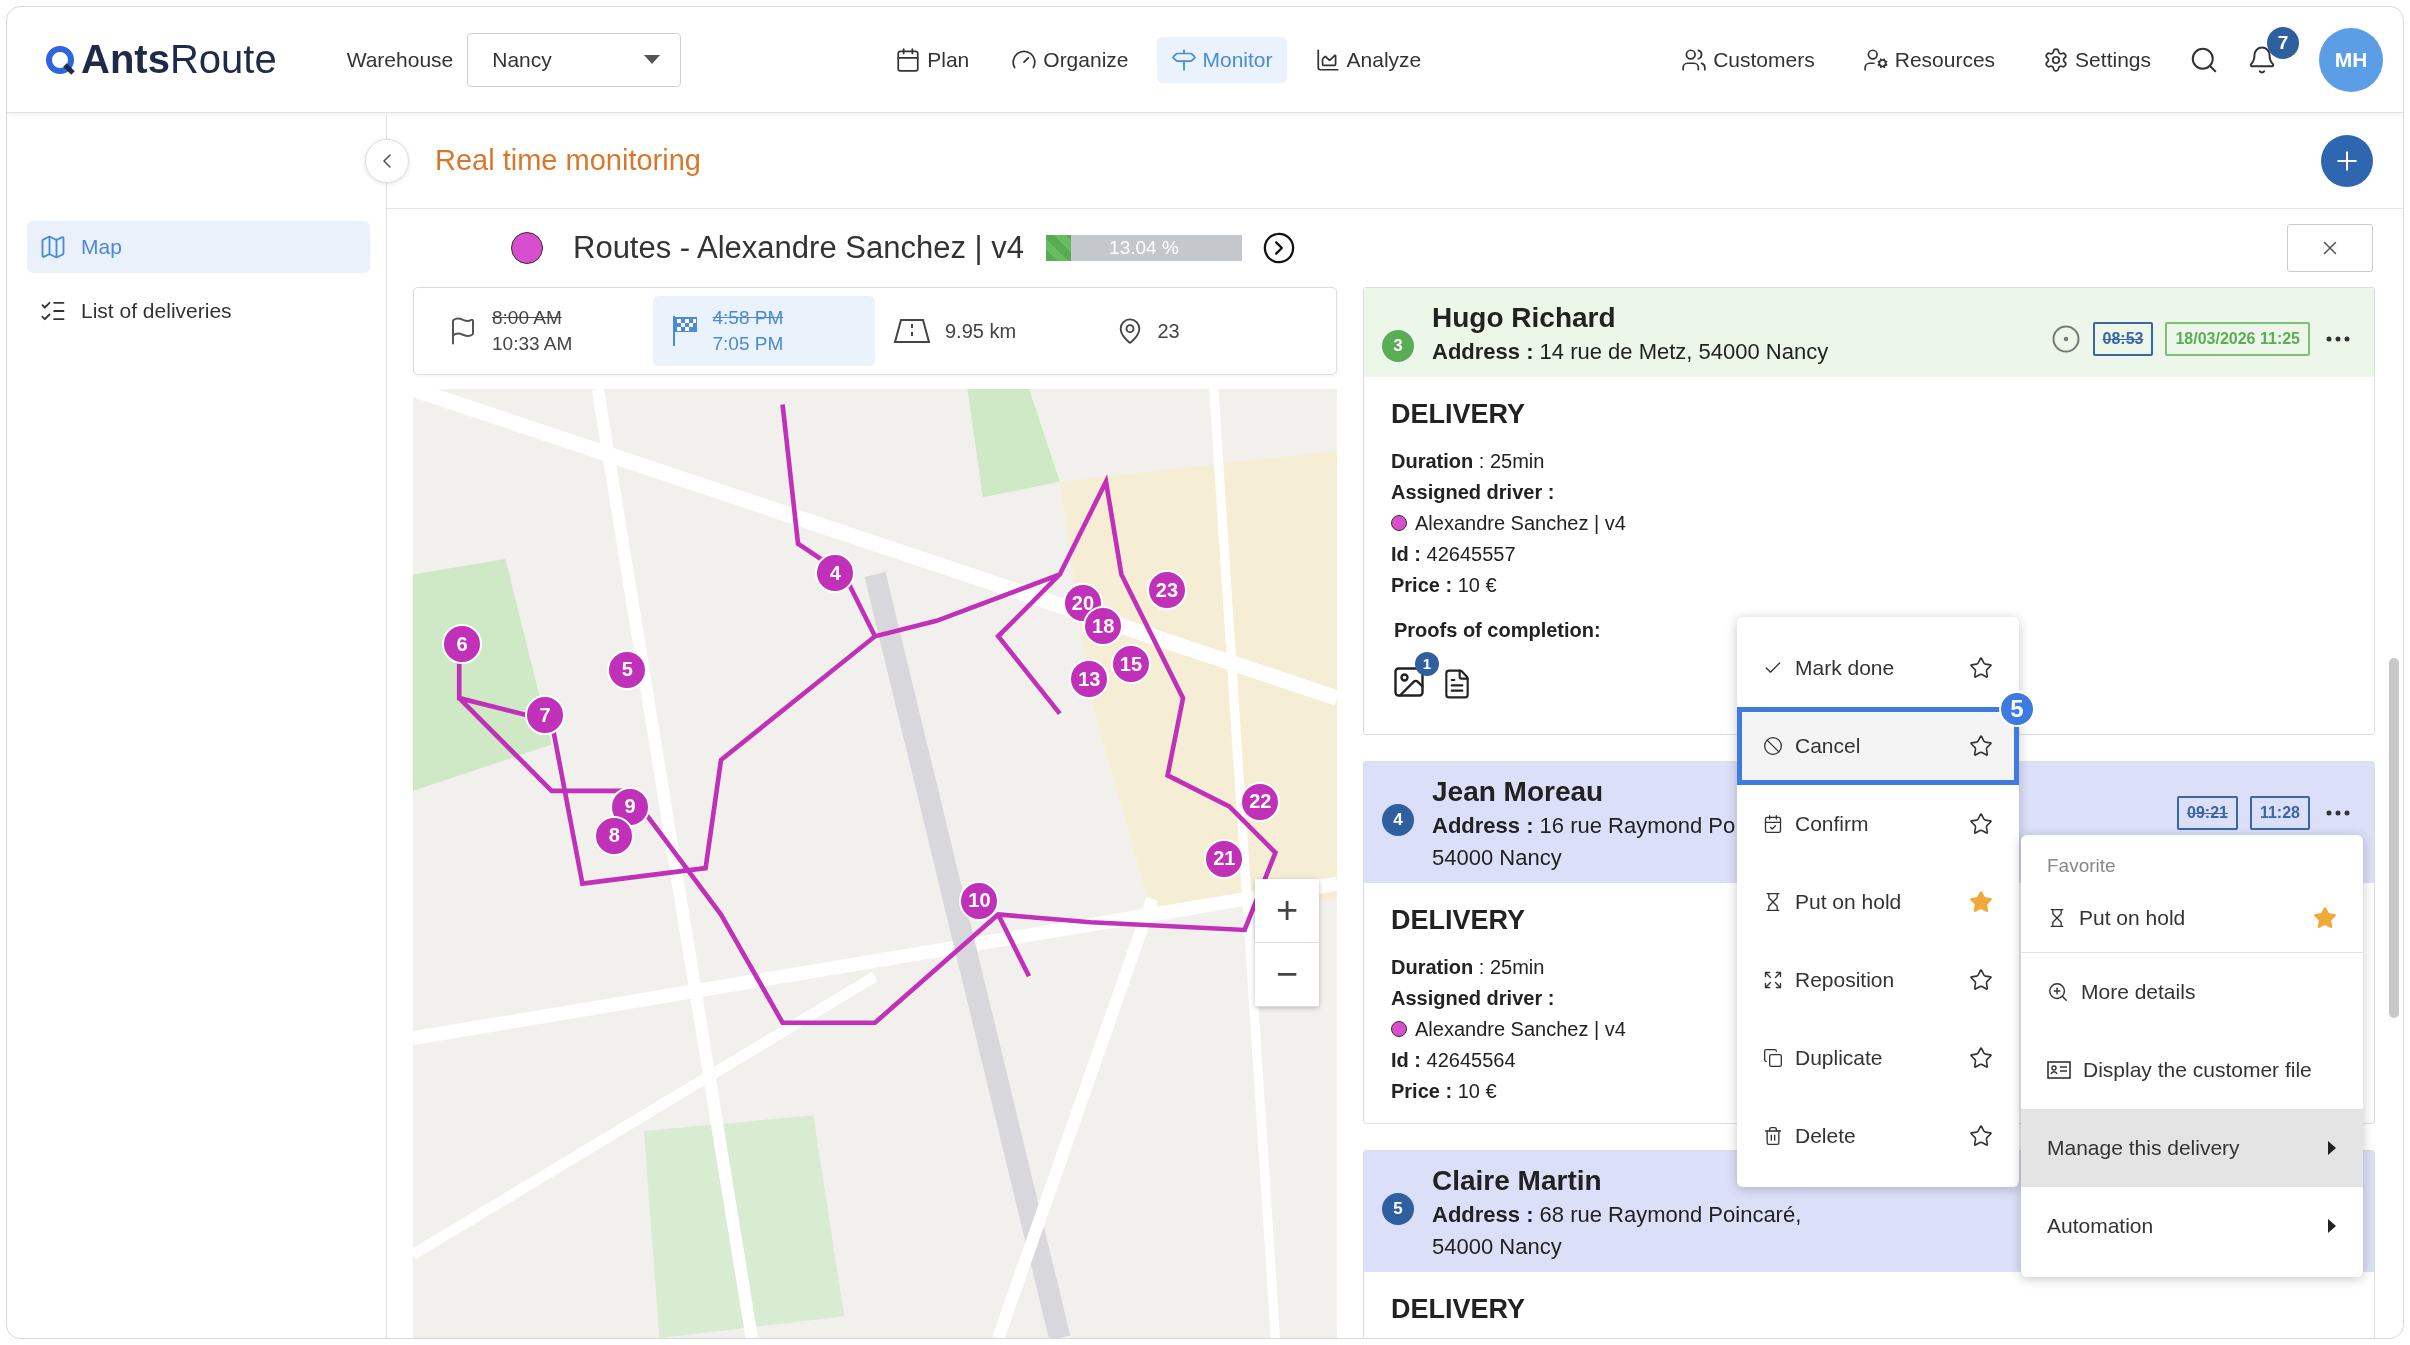 This screenshot has width=2410, height=1345. I want to click on stop-number: 5, so click(1398, 1208).